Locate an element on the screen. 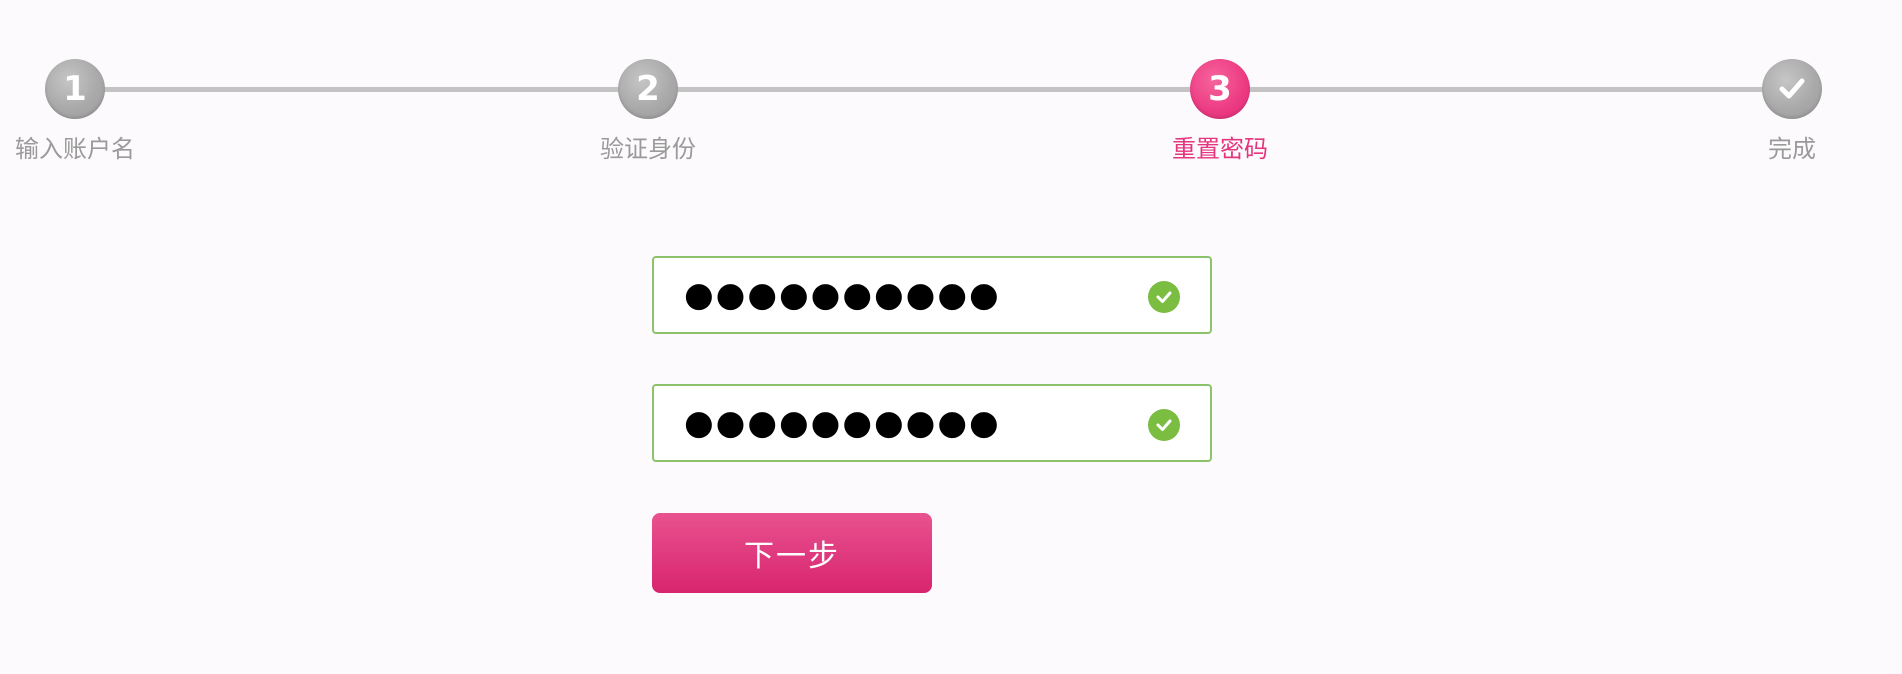 Image resolution: width=1902 pixels, height=674 pixels. stepper-track is located at coordinates (935, 89).